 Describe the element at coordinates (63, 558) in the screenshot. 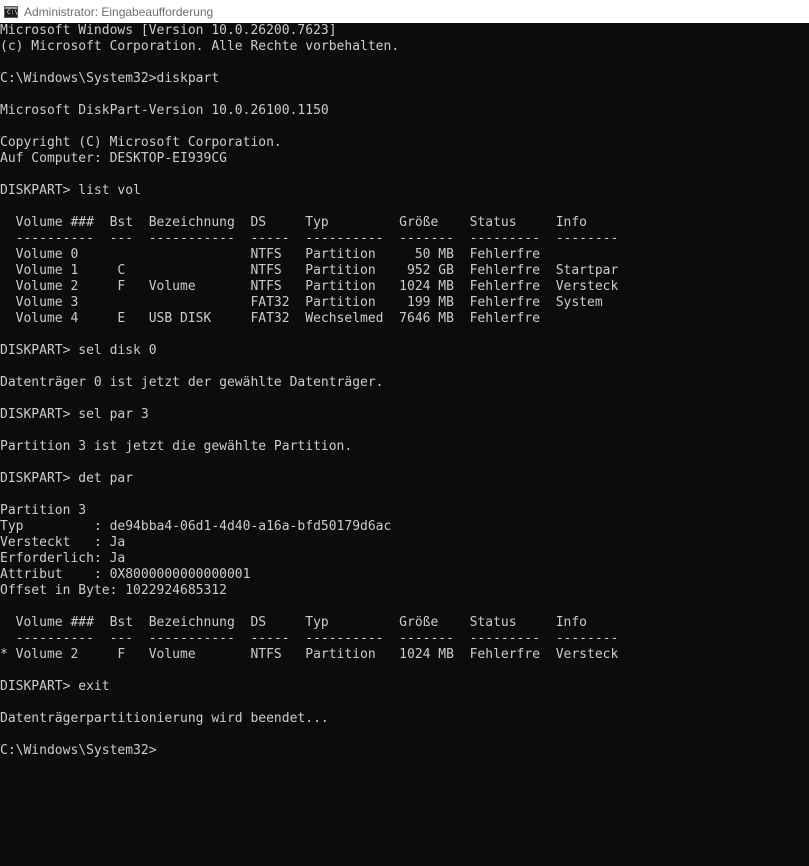

I see `console-line: Erforderlich: Ja` at that location.